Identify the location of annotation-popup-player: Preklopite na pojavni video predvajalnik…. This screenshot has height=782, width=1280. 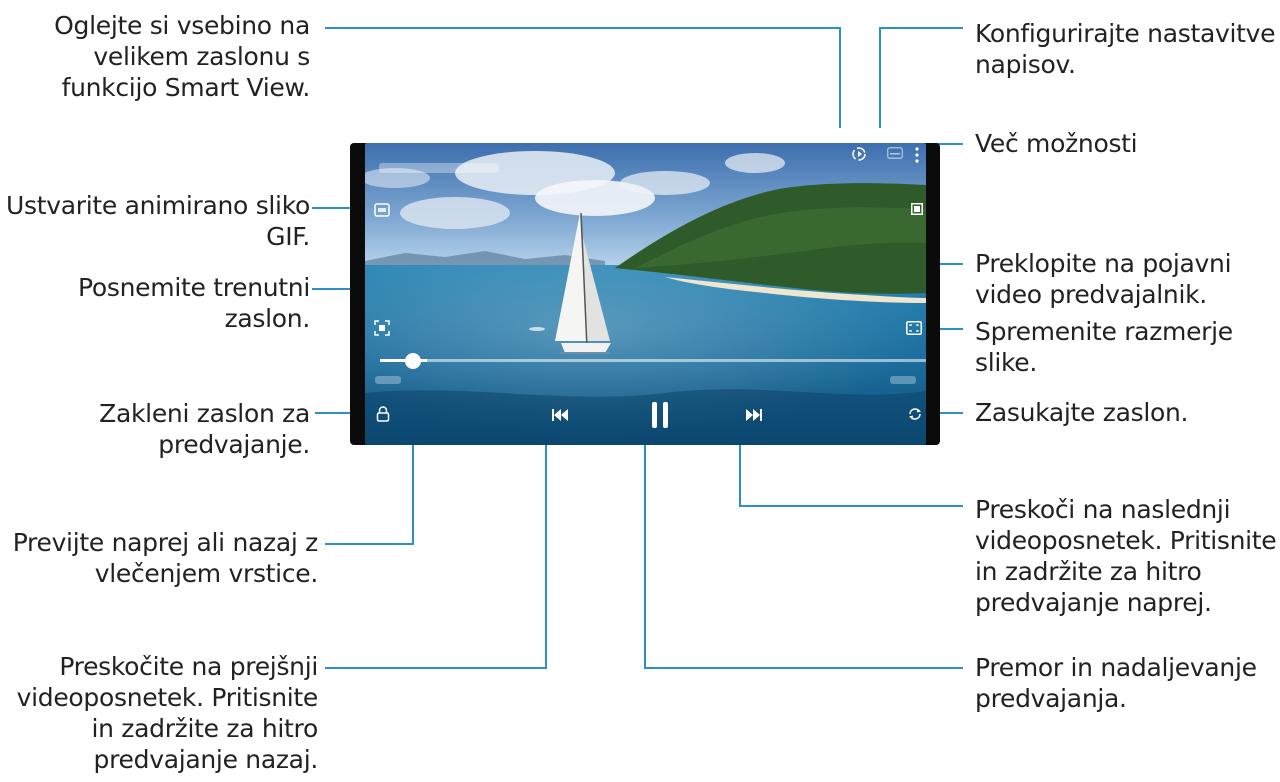
(1103, 279).